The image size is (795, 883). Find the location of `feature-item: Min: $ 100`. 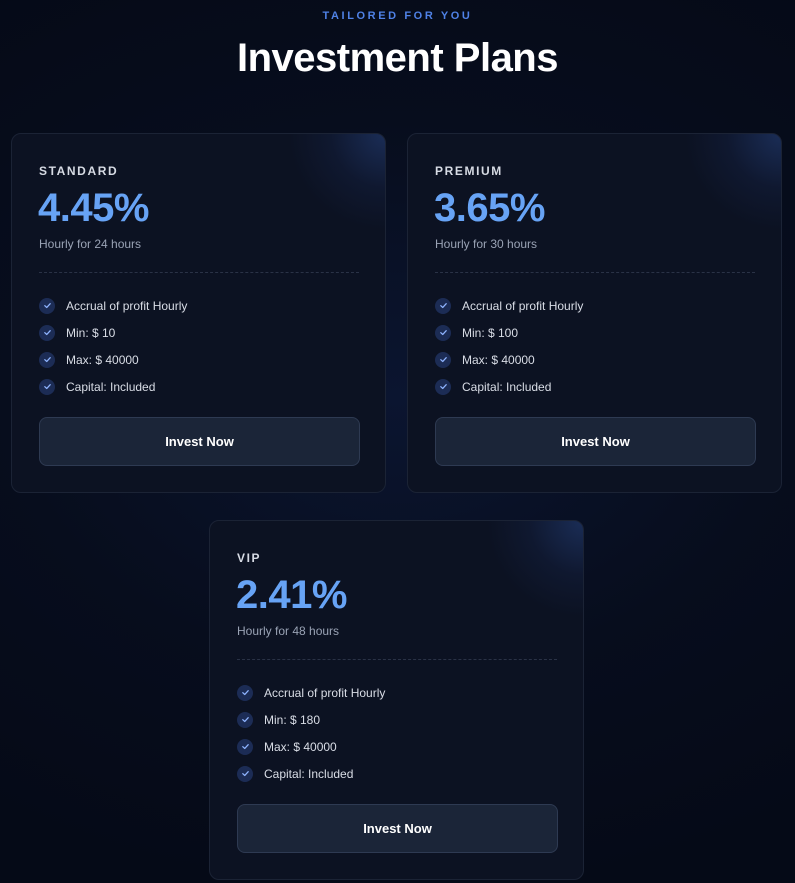

feature-item: Min: $ 100 is located at coordinates (509, 332).